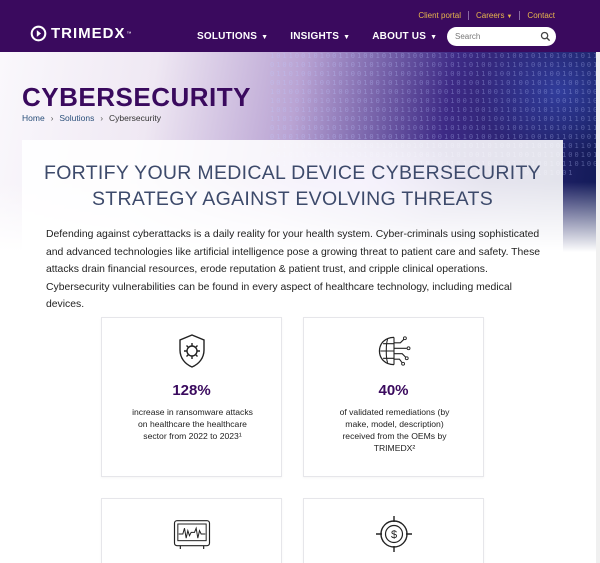  What do you see at coordinates (191, 390) in the screenshot?
I see `stat-value: 128%` at bounding box center [191, 390].